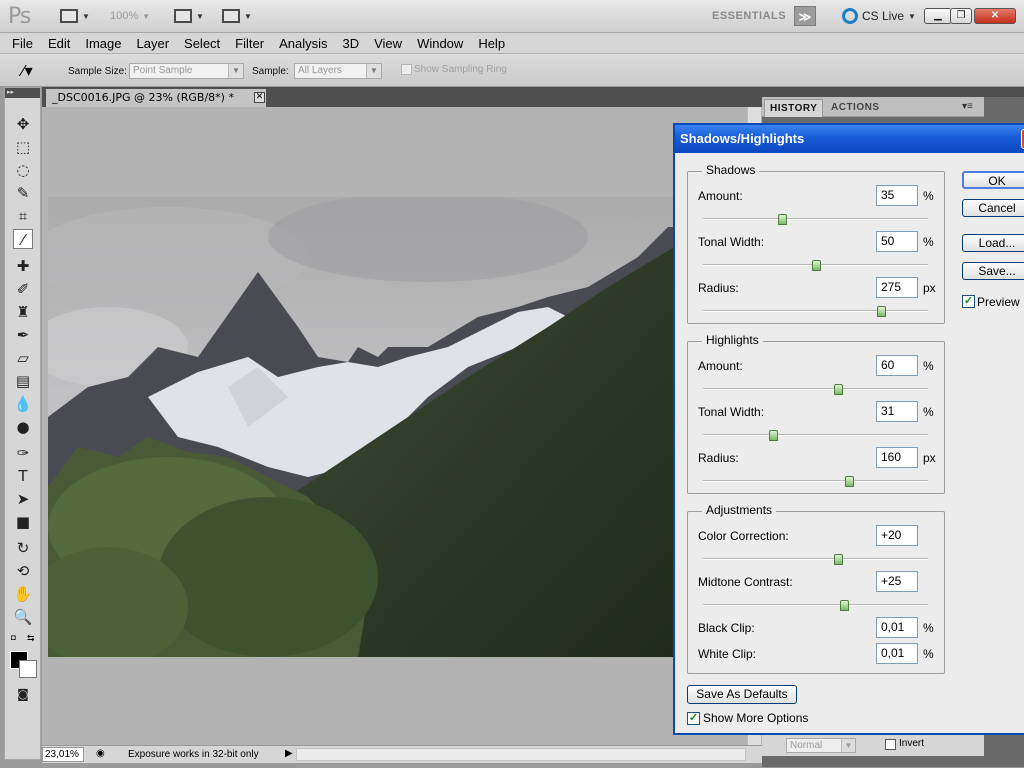  Describe the element at coordinates (23, 216) in the screenshot. I see `crop-tool-icon: ⌗` at that location.